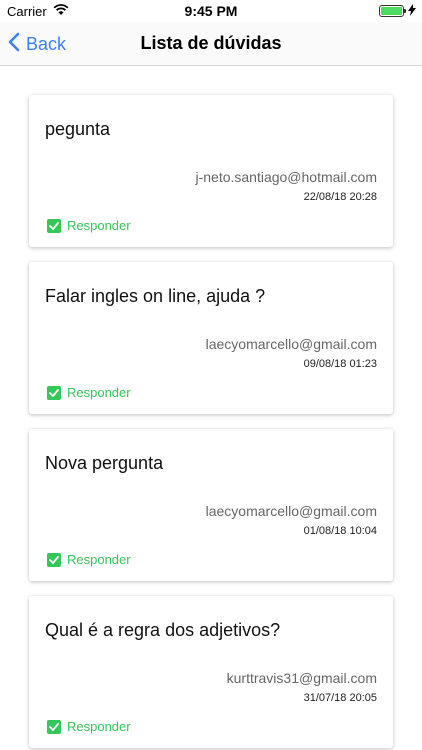 The image size is (422, 750). What do you see at coordinates (340, 364) in the screenshot?
I see `question-date: 09/08/18 01:23` at bounding box center [340, 364].